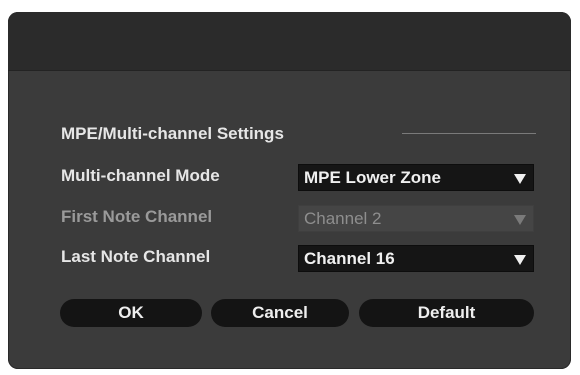 Image resolution: width=580 pixels, height=375 pixels. What do you see at coordinates (131, 313) in the screenshot?
I see `ok-button: OK` at bounding box center [131, 313].